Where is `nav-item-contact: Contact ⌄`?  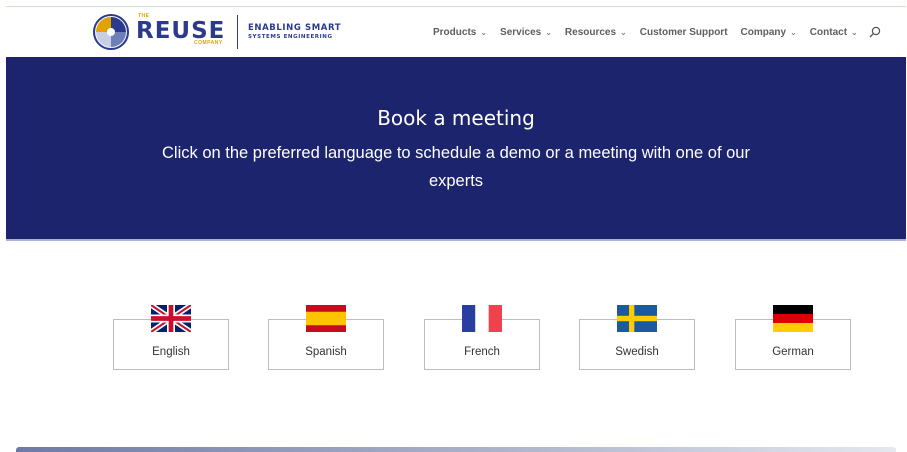
nav-item-contact: Contact ⌄ is located at coordinates (834, 32).